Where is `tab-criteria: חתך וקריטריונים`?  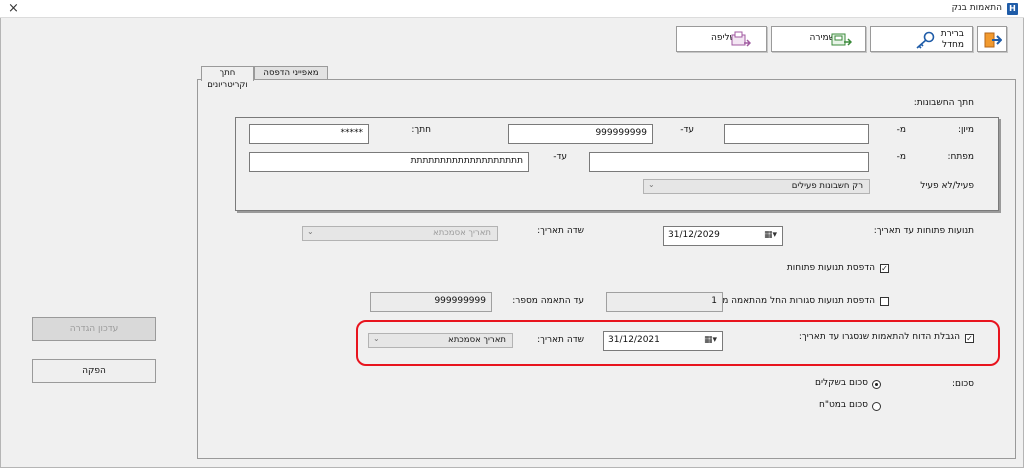
tab-criteria: חתך וקריטריונים is located at coordinates (227, 78).